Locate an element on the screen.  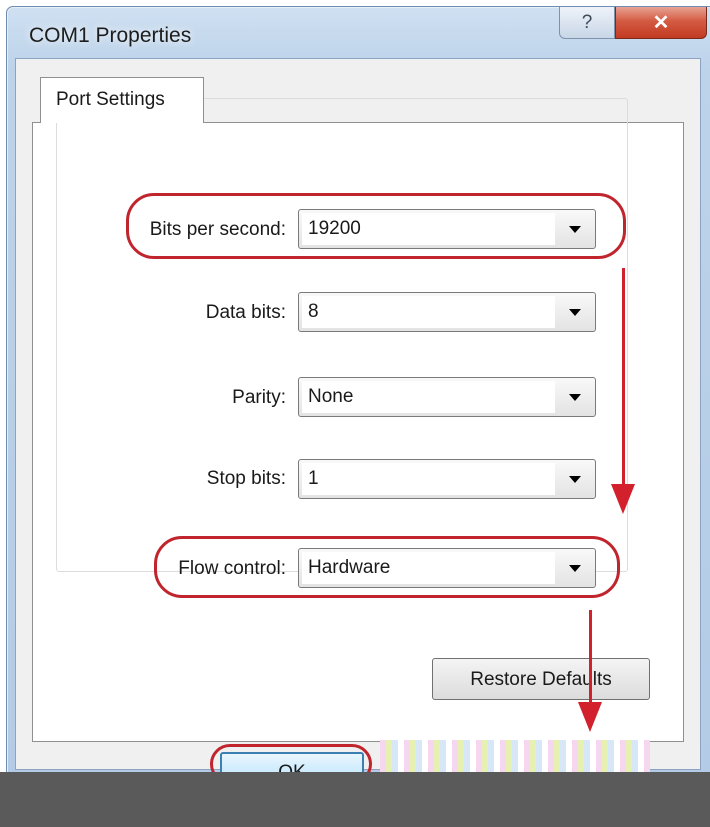
parity-select: None is located at coordinates (447, 397).